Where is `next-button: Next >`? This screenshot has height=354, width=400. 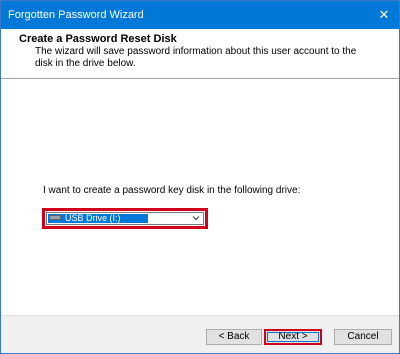
next-button: Next > is located at coordinates (293, 337).